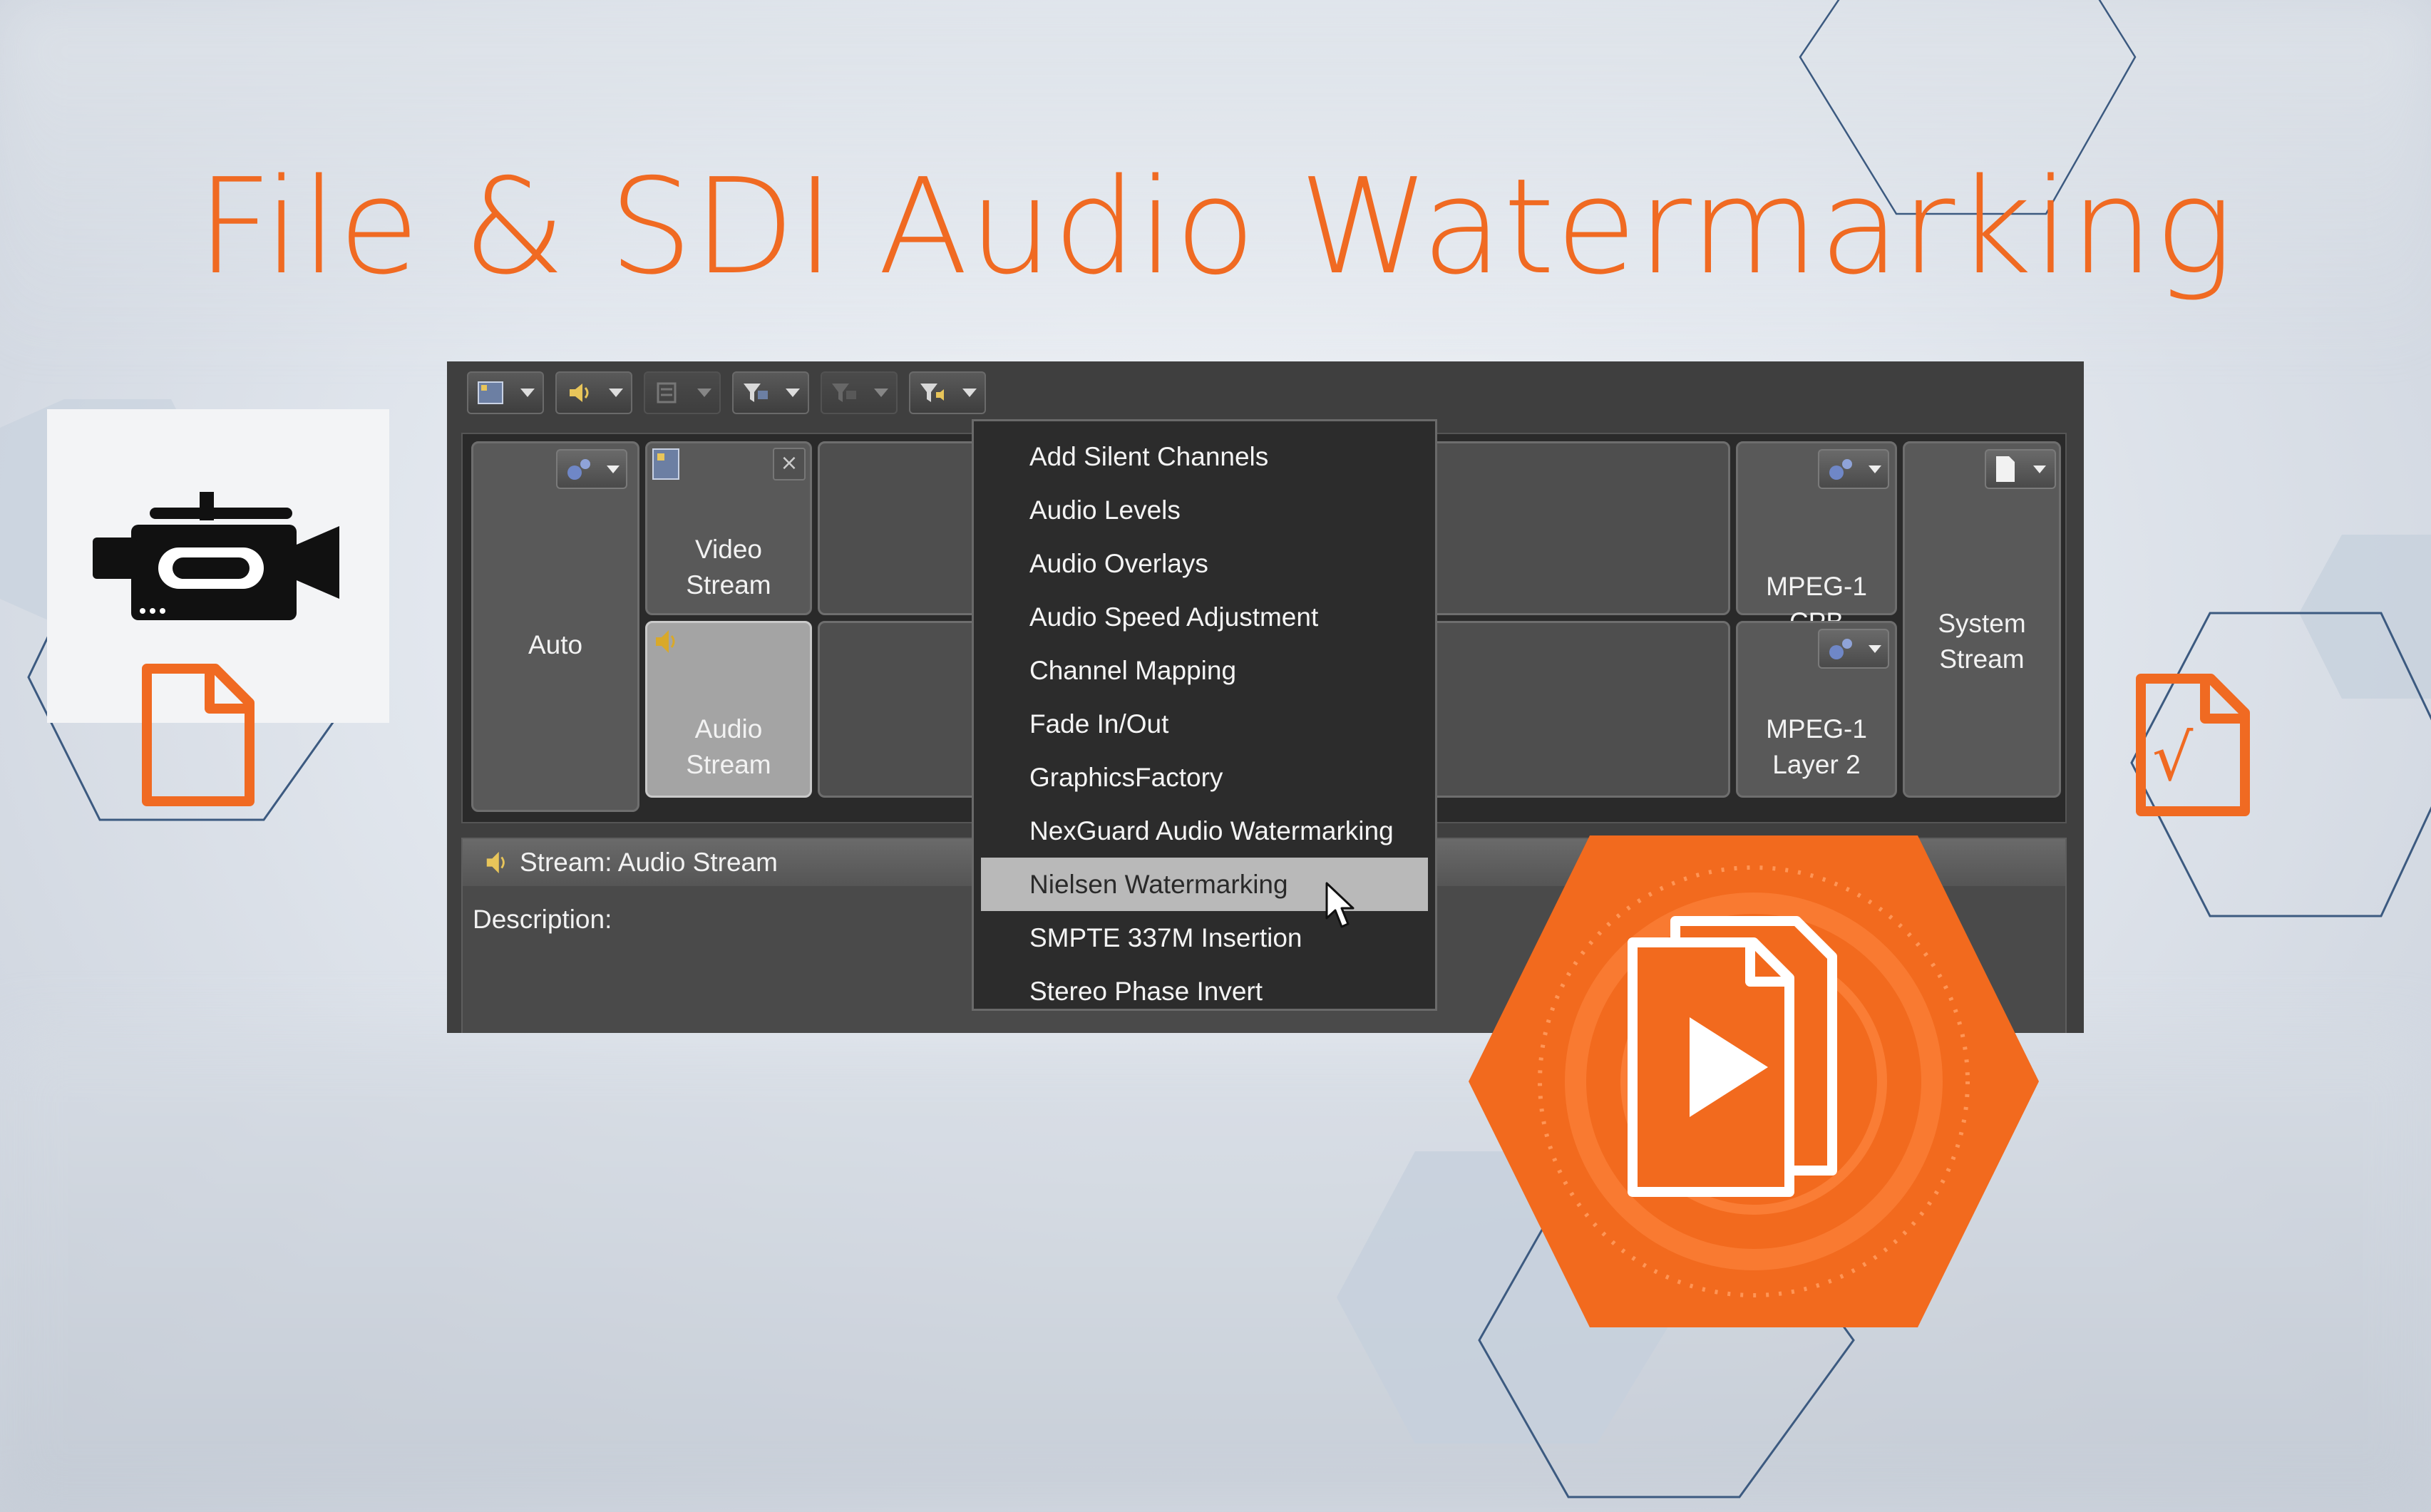 This screenshot has height=1512, width=2431. Describe the element at coordinates (859, 392) in the screenshot. I see `disabled-funnel-button` at that location.